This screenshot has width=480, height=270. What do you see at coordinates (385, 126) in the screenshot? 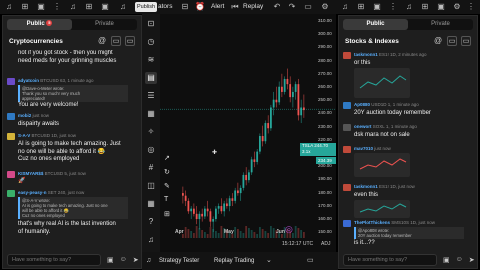
I see `message-username: onewort SOXL 1, 1 minute ago` at bounding box center [385, 126].